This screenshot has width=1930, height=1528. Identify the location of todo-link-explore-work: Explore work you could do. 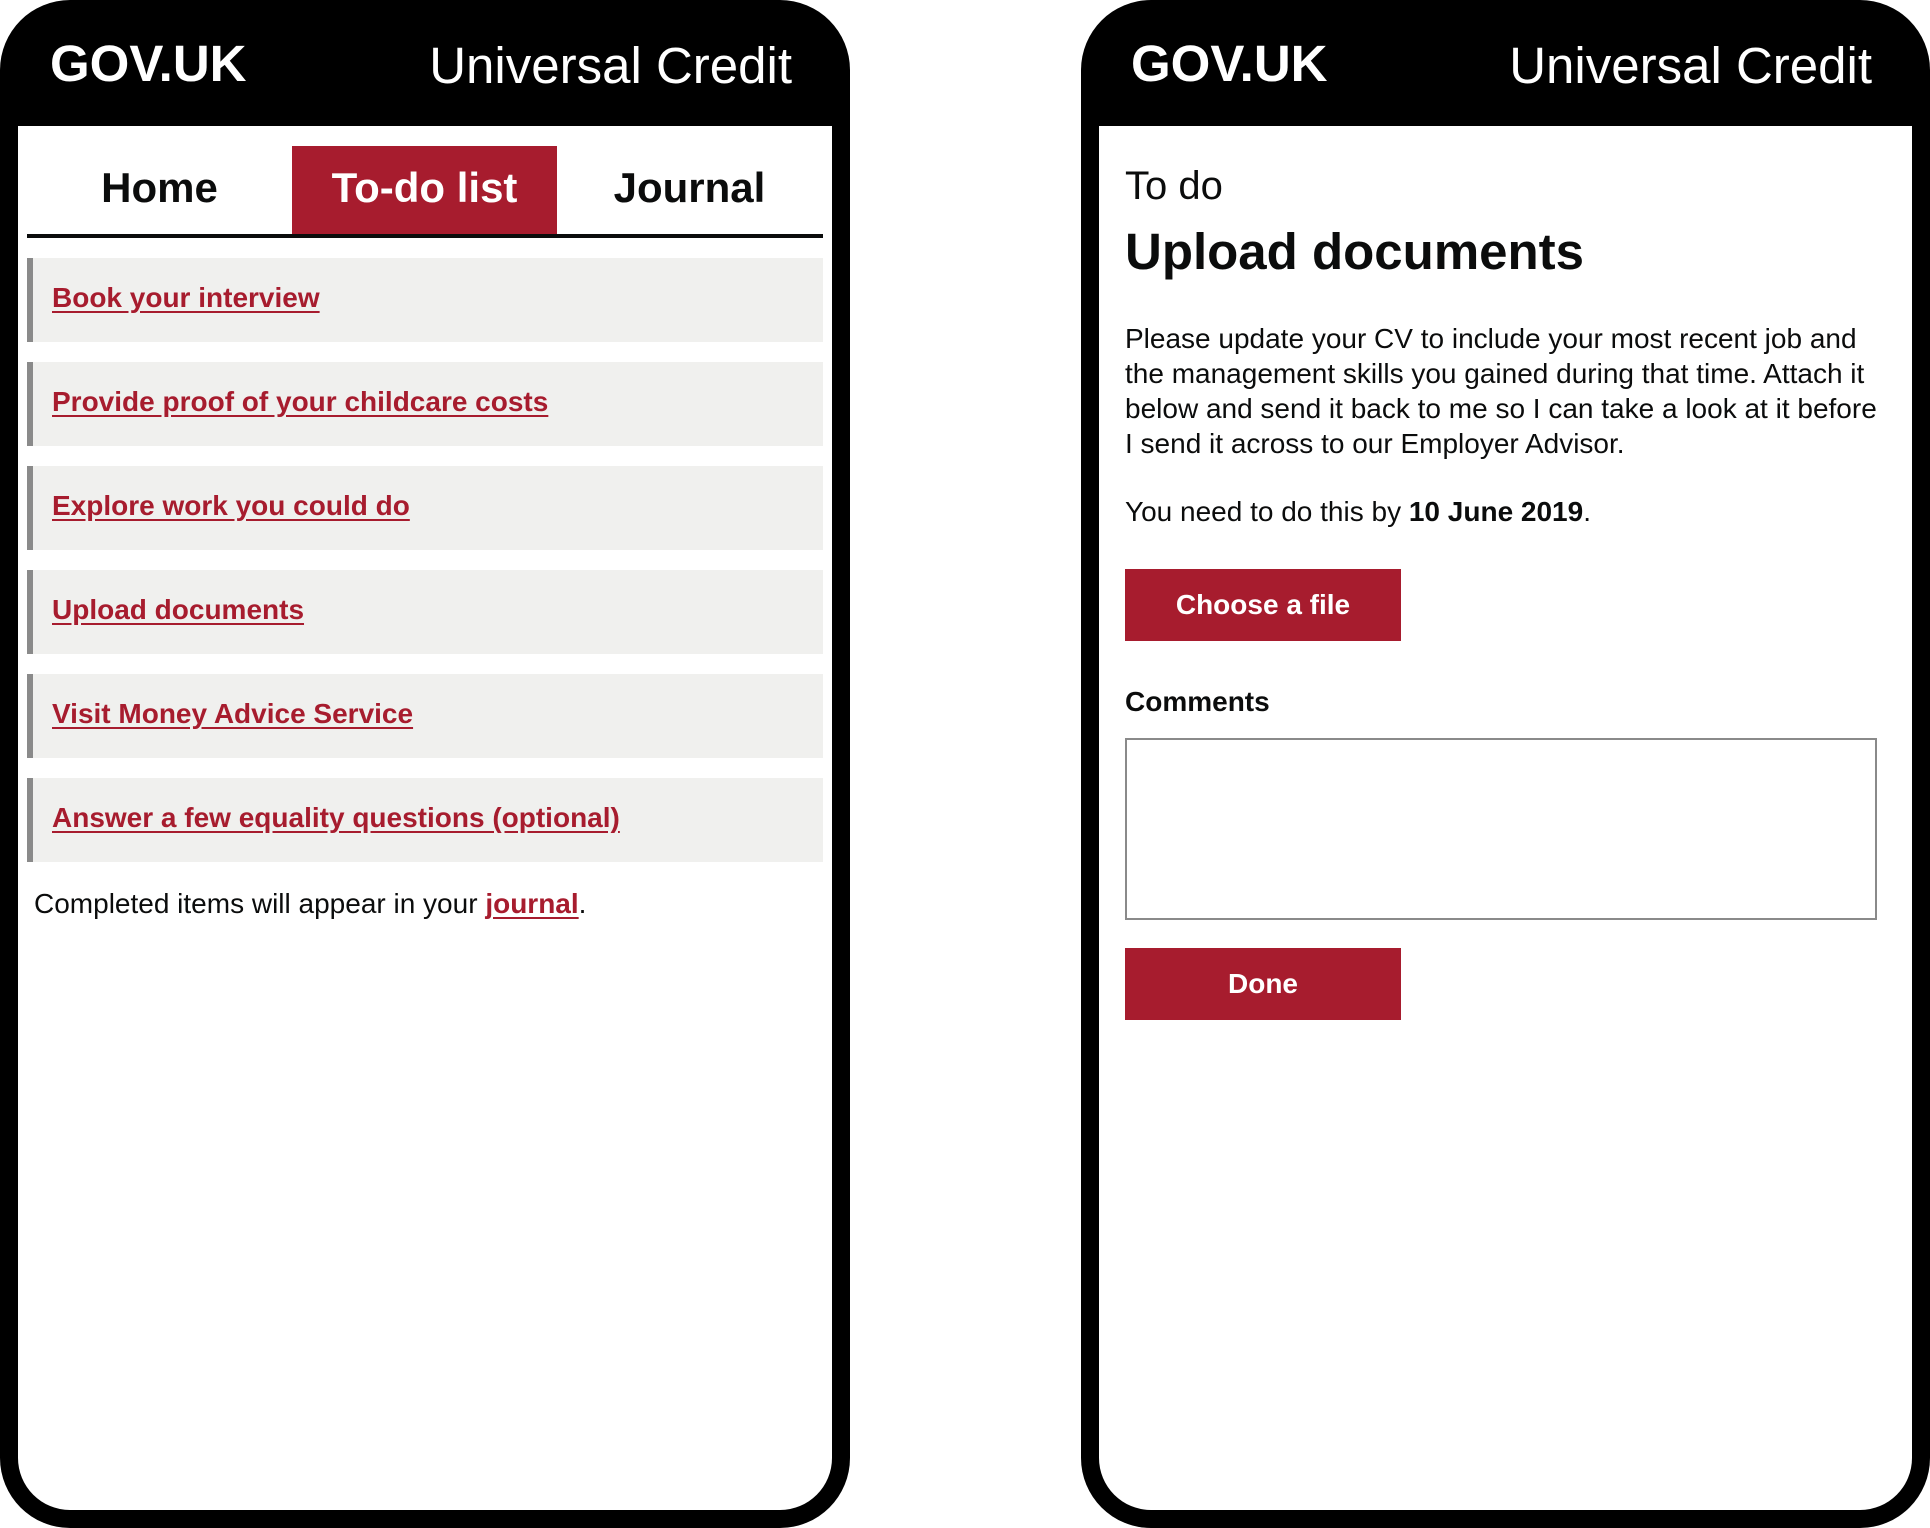
(231, 506).